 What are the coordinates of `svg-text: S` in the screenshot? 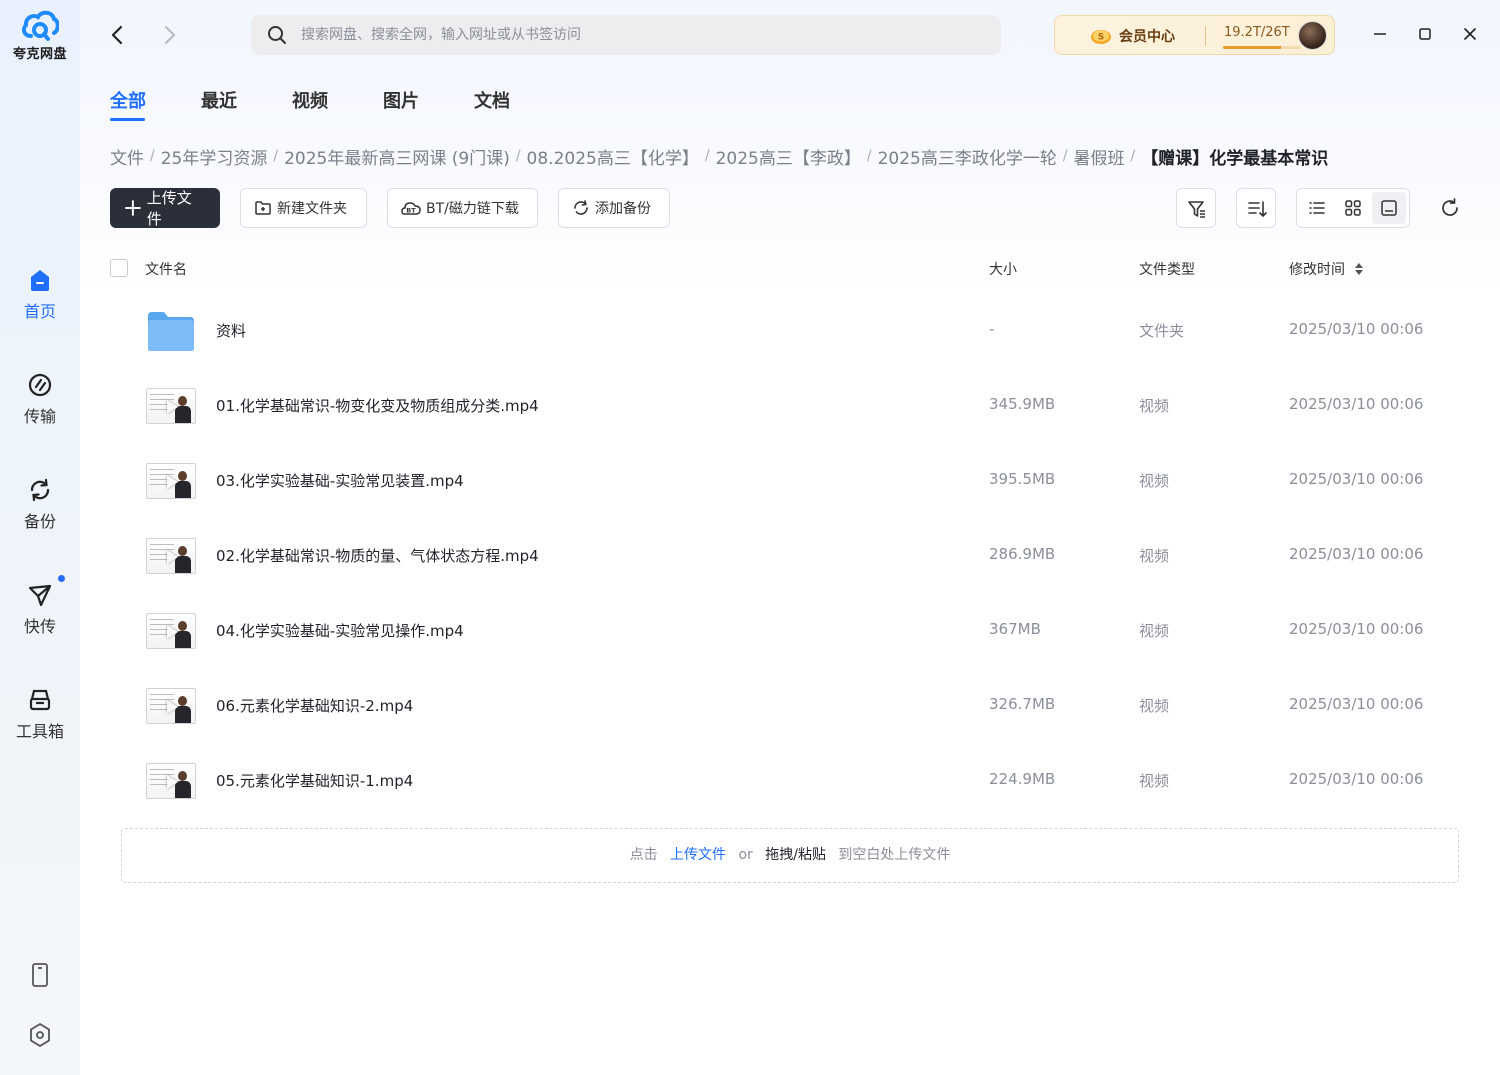 It's located at (1101, 38).